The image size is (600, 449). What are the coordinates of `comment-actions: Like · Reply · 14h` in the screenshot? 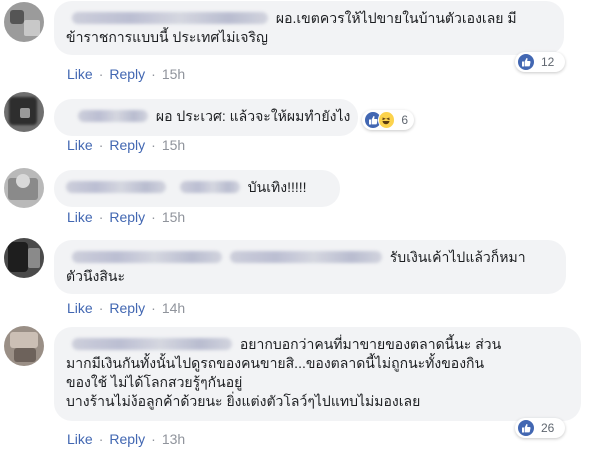 It's located at (126, 308).